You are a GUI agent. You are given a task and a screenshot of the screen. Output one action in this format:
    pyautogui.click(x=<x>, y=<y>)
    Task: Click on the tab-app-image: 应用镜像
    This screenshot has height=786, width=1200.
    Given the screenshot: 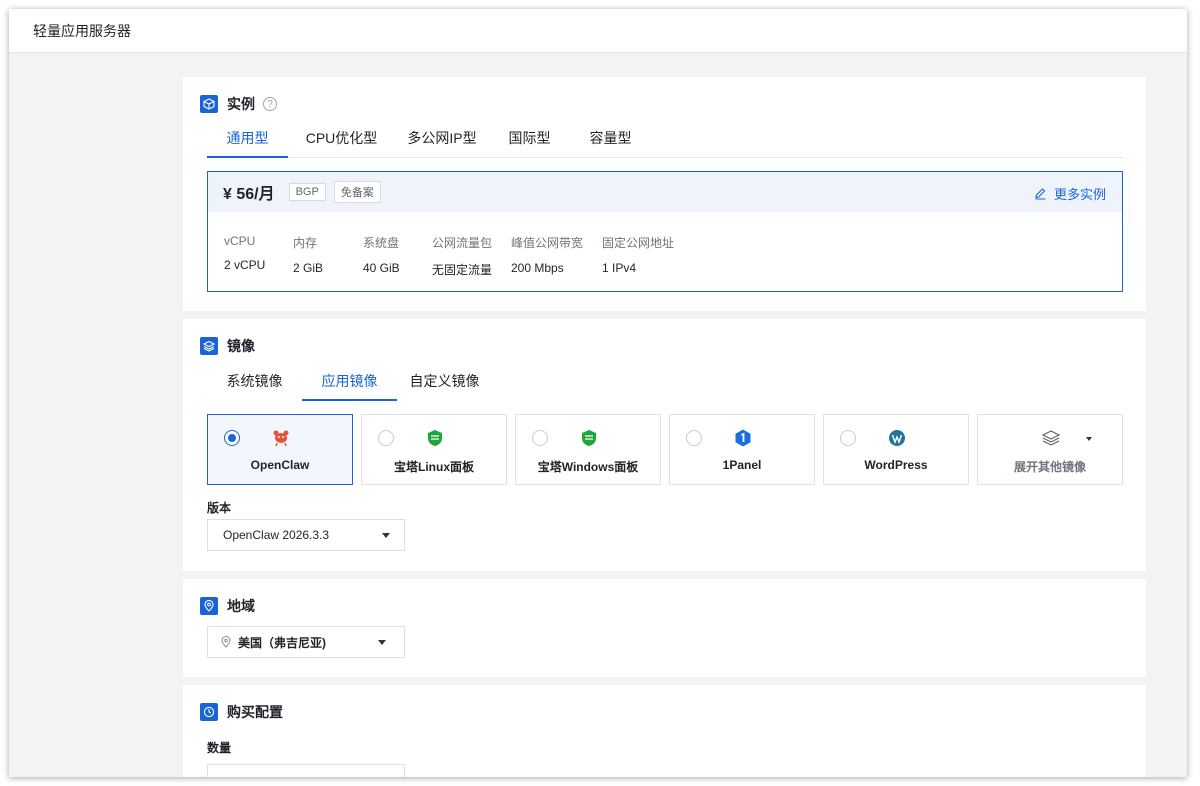 What is the action you would take?
    pyautogui.click(x=349, y=385)
    